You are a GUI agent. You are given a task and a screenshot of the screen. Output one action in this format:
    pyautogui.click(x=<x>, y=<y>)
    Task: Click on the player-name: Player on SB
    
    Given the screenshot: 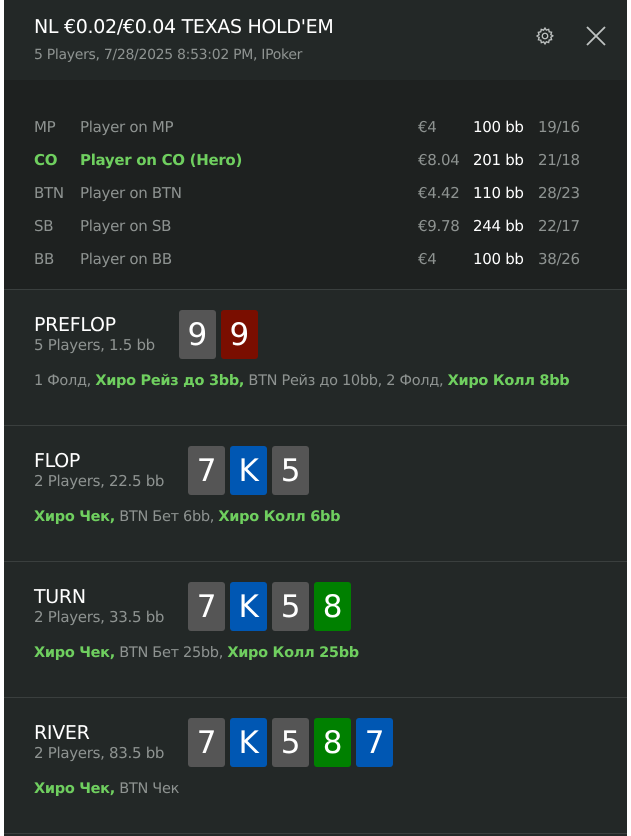 What is the action you would take?
    pyautogui.click(x=126, y=225)
    